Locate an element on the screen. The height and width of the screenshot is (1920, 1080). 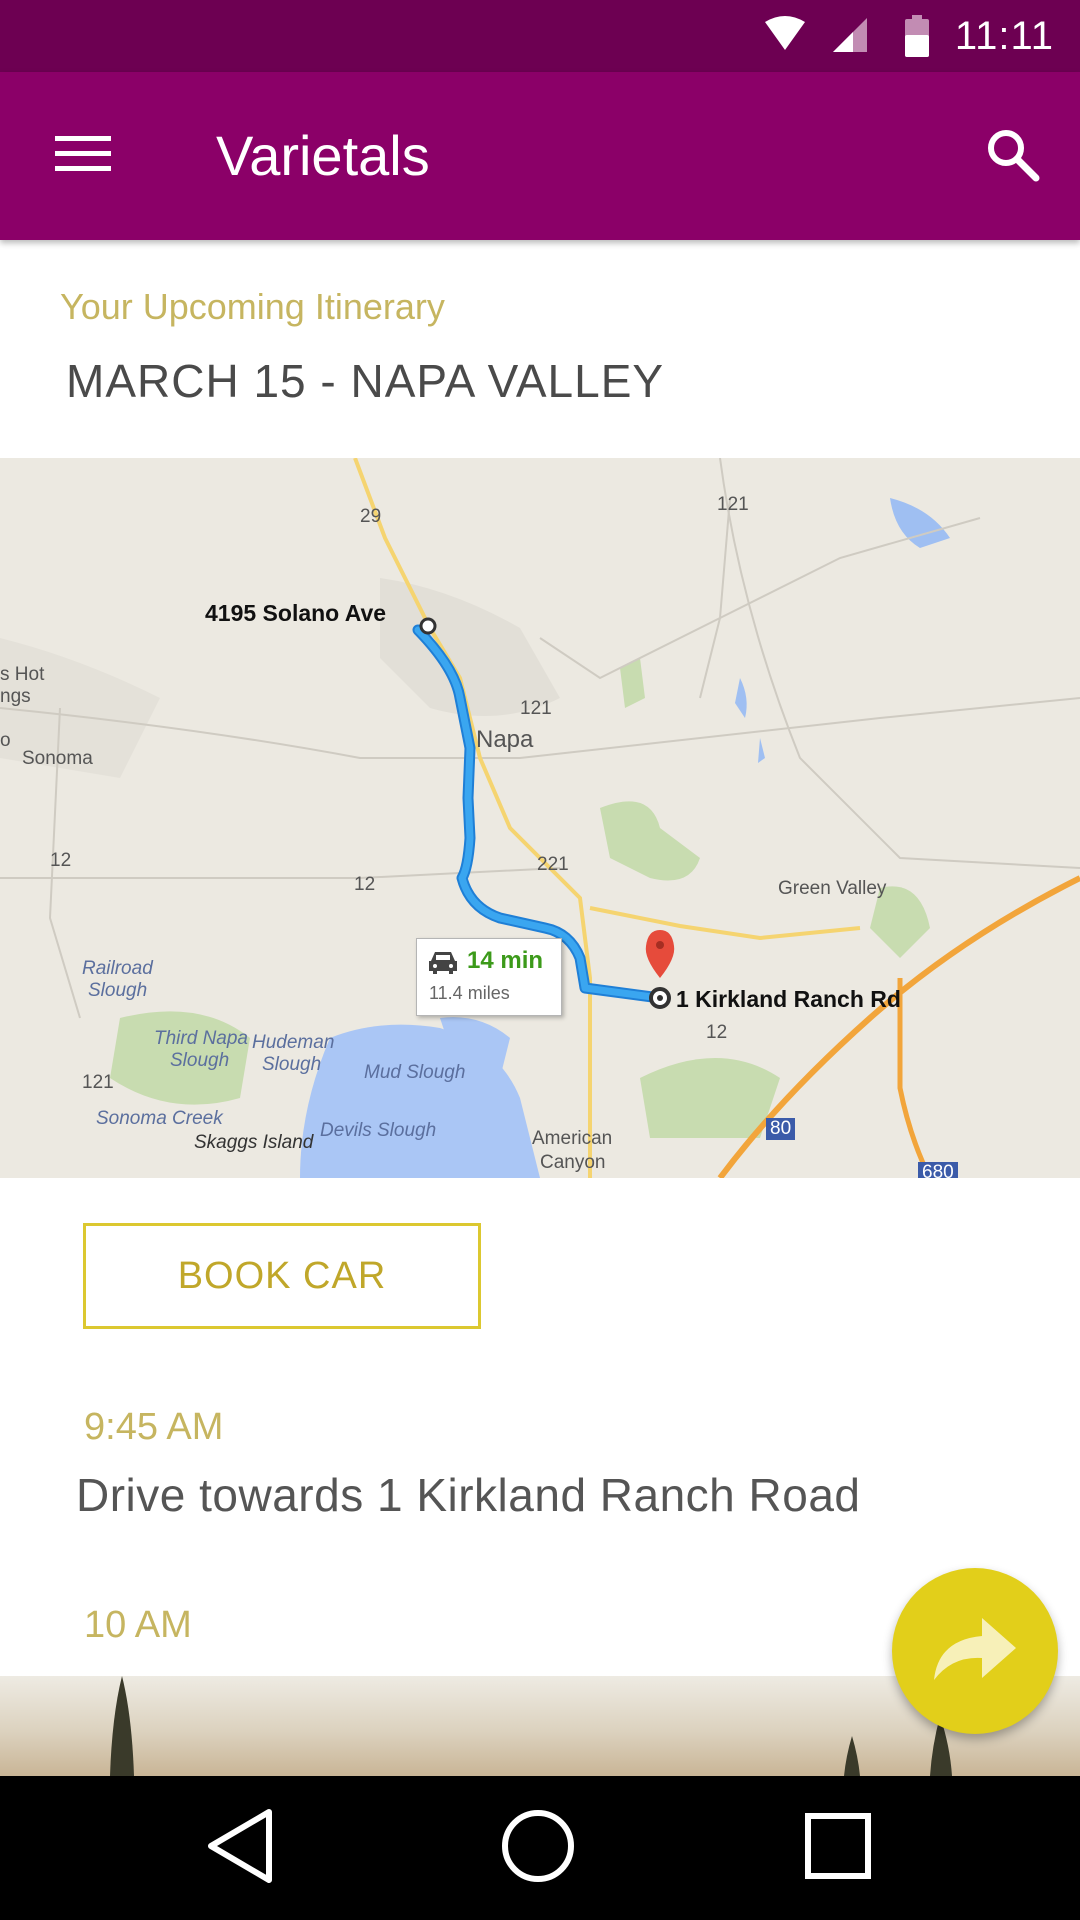
battery-icon is located at coordinates (916, 36).